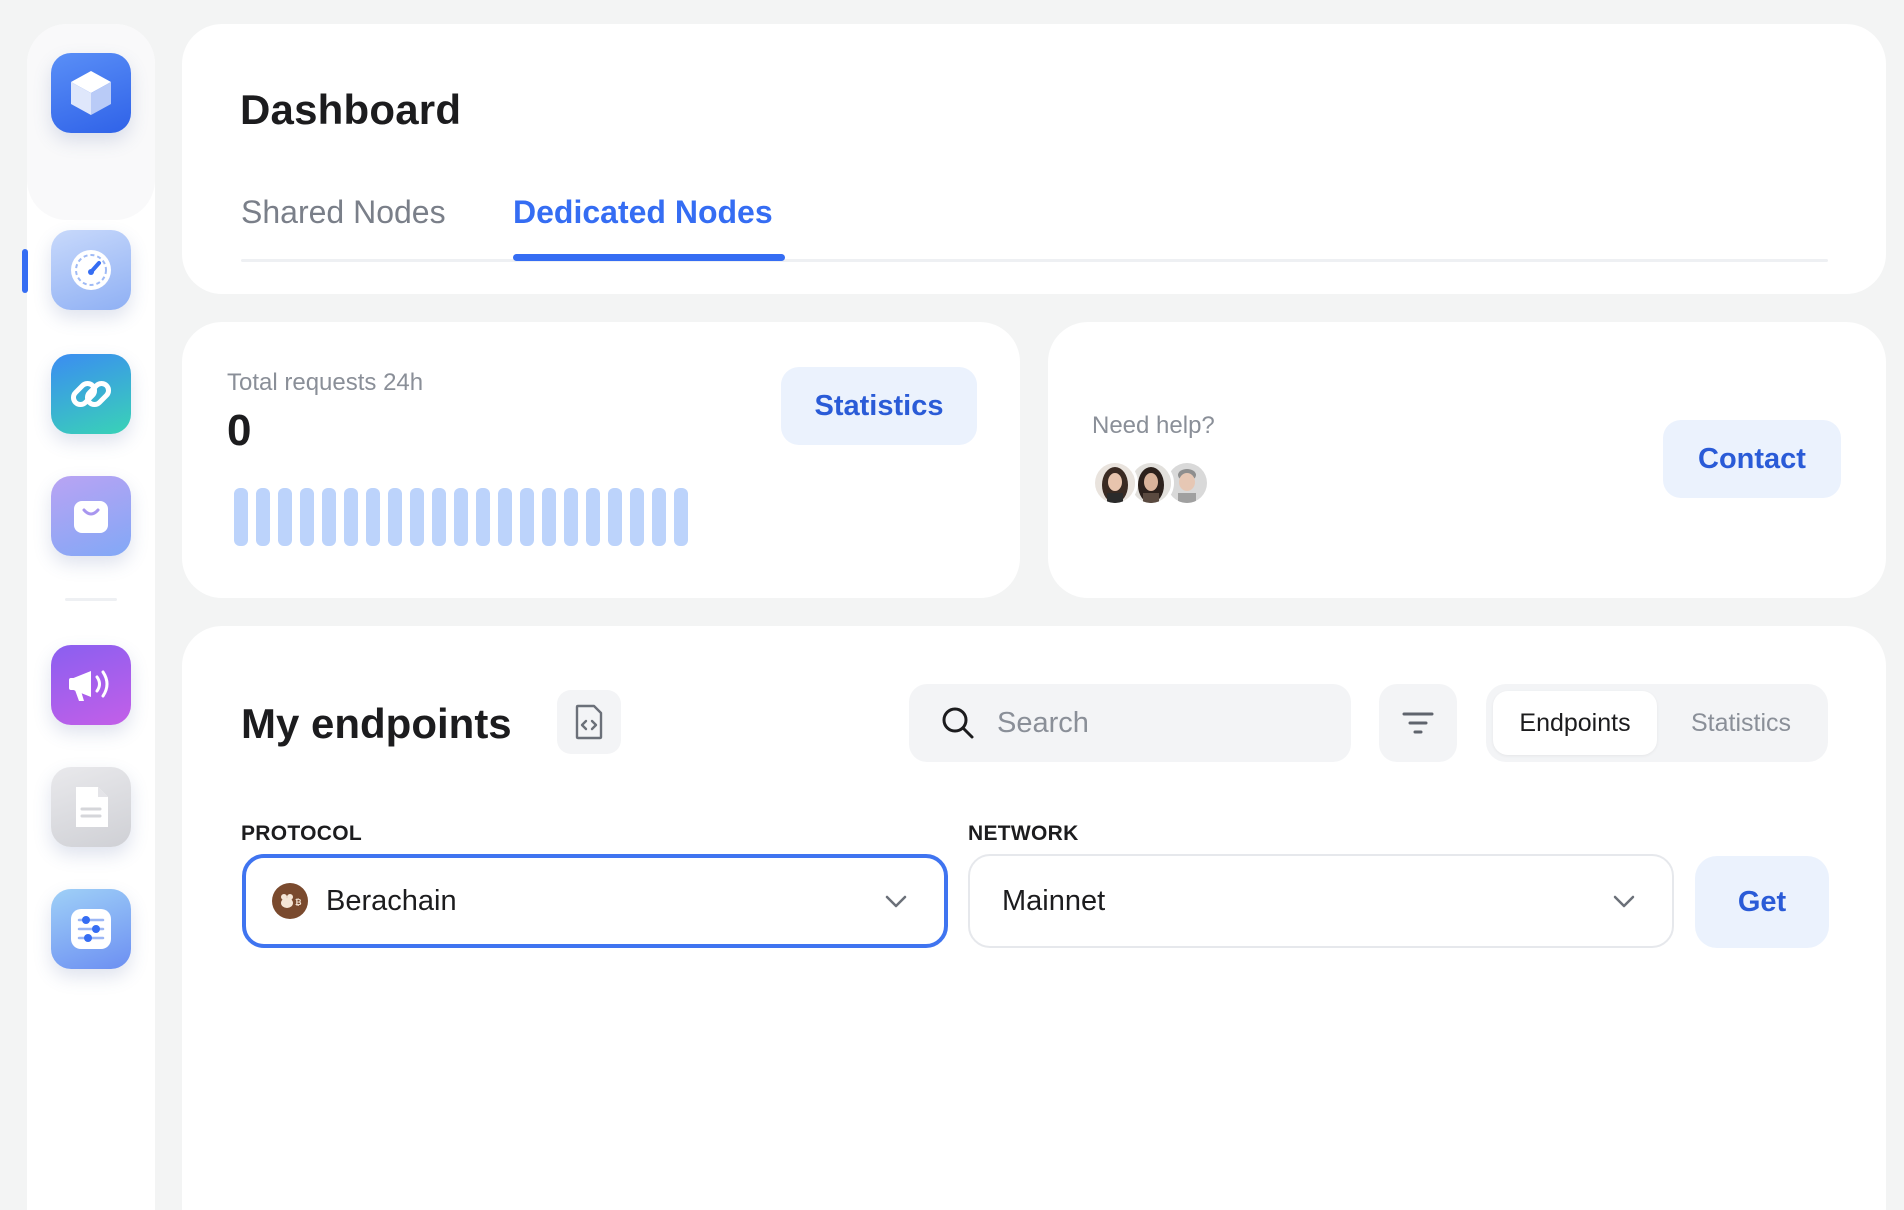  What do you see at coordinates (1162, 723) in the screenshot?
I see `search-input` at bounding box center [1162, 723].